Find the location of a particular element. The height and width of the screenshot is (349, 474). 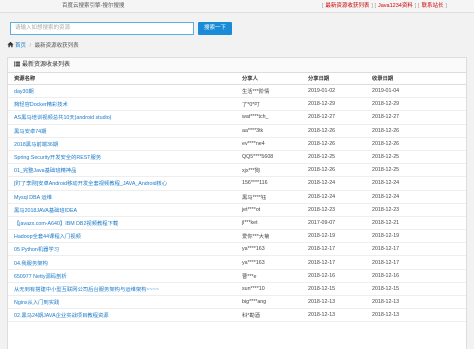

table-row: 黑马安卓74期 aa****3tk 2018-12-26 2018-12-26 is located at coordinates (237, 131).